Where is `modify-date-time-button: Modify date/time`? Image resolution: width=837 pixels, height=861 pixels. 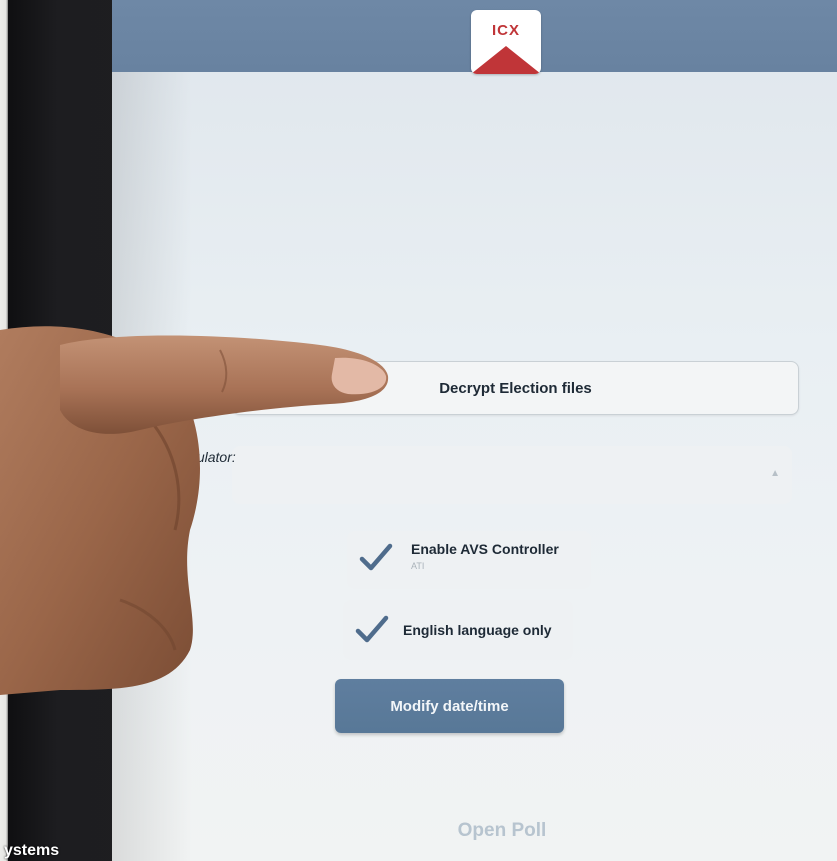
modify-date-time-button: Modify date/time is located at coordinates (449, 706).